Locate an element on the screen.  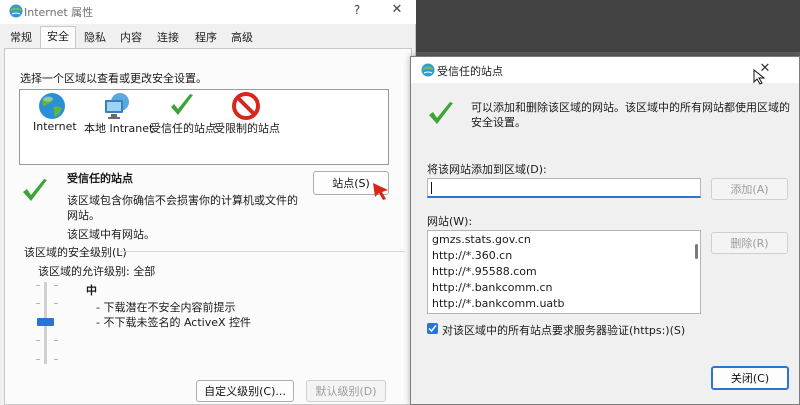
zone-list: Internet 本地 Intranet 受信任的站点 受限制的站点 is located at coordinates (204, 127).